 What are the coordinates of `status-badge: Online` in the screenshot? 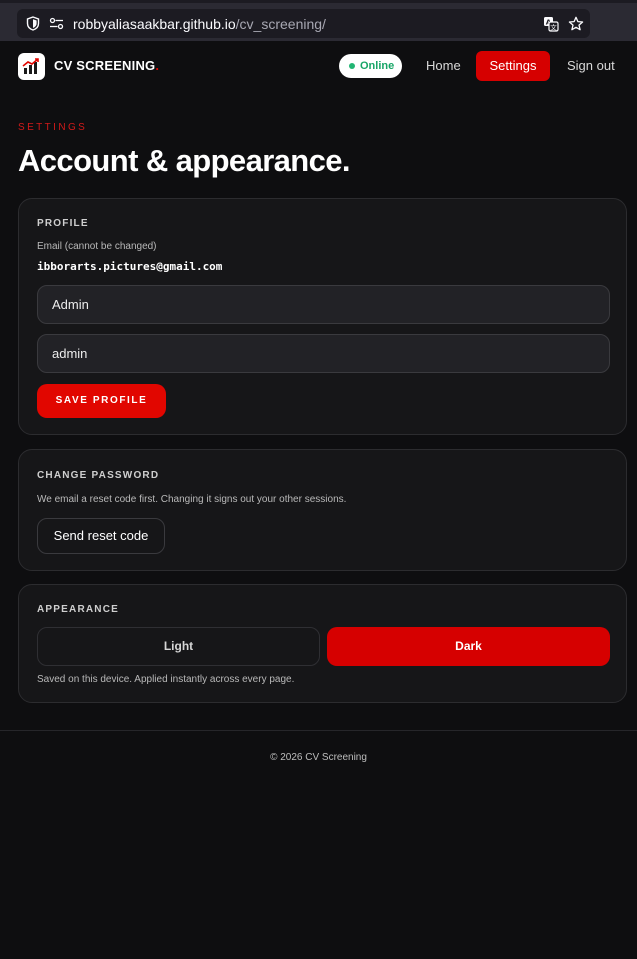 It's located at (370, 66).